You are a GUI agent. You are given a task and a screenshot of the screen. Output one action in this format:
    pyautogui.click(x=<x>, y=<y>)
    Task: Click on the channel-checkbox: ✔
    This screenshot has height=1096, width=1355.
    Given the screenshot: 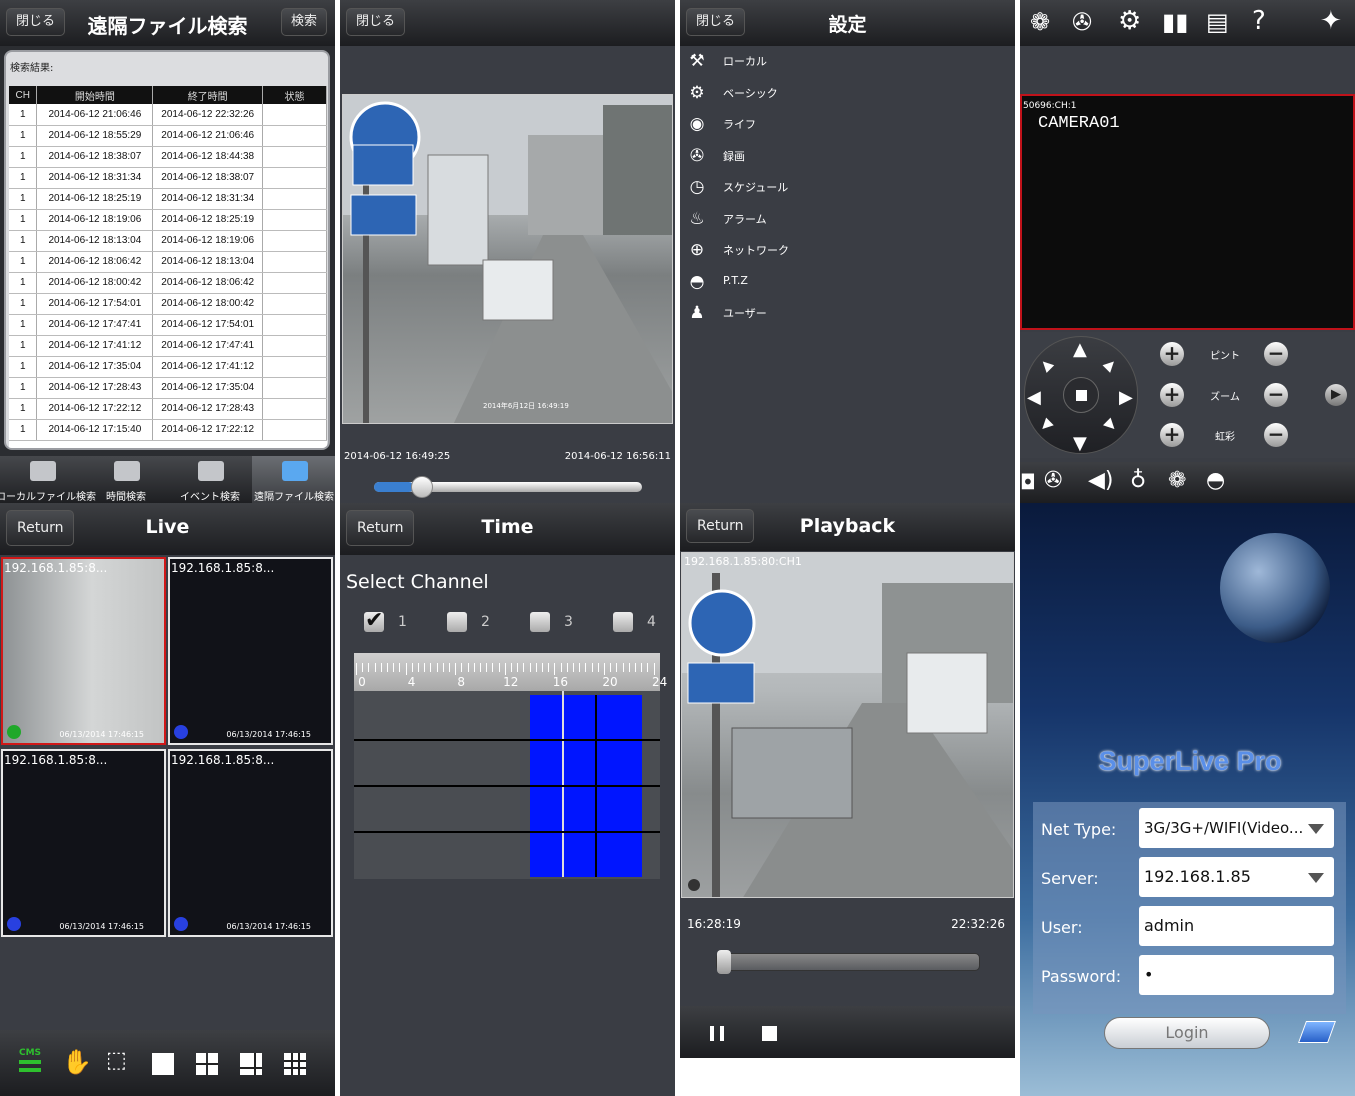 What is the action you would take?
    pyautogui.click(x=374, y=620)
    